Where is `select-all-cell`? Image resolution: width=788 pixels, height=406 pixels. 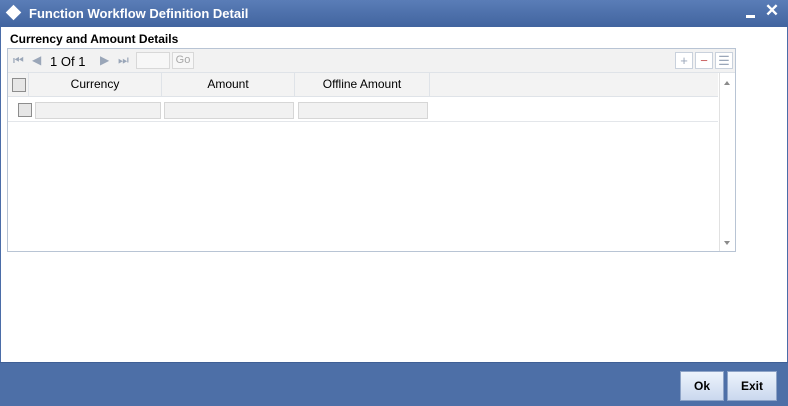
select-all-cell is located at coordinates (18, 84).